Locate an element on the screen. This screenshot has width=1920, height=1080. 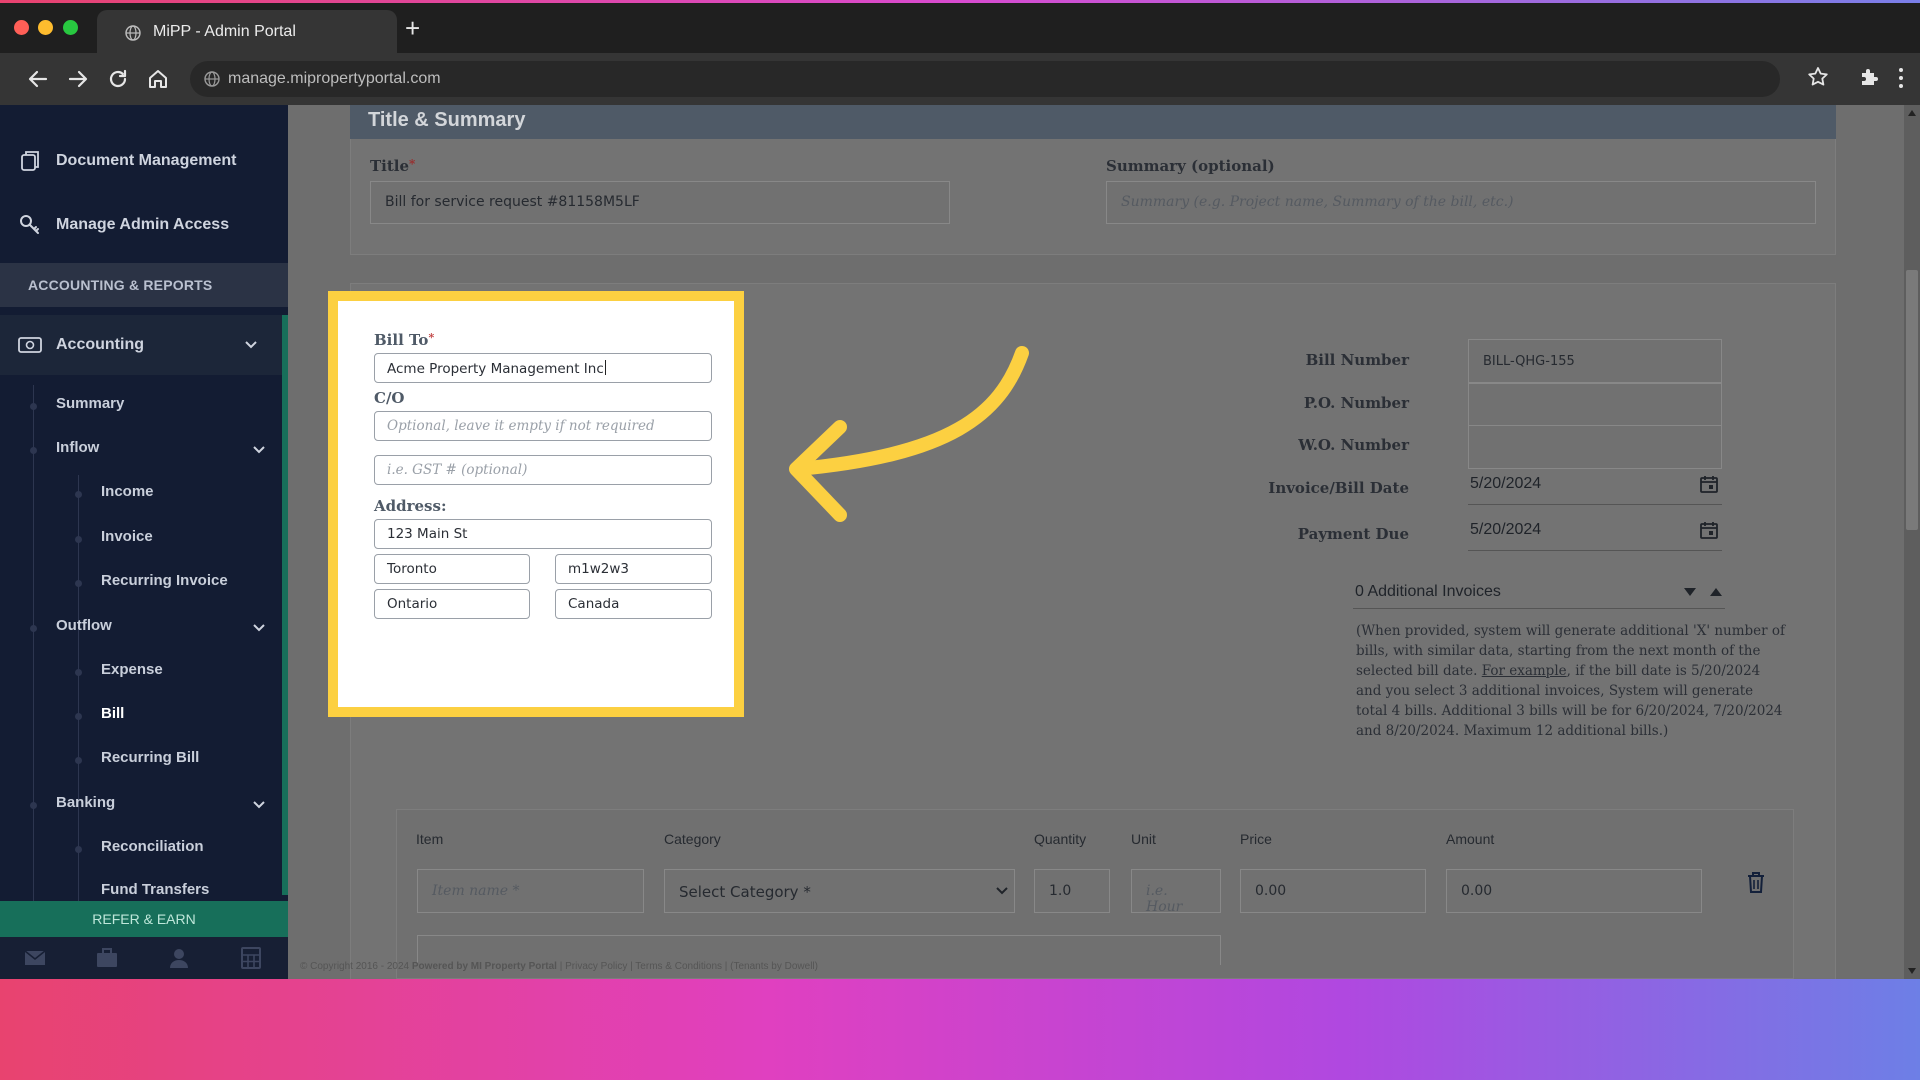
postal-code-input: m1w2w3 is located at coordinates (633, 569).